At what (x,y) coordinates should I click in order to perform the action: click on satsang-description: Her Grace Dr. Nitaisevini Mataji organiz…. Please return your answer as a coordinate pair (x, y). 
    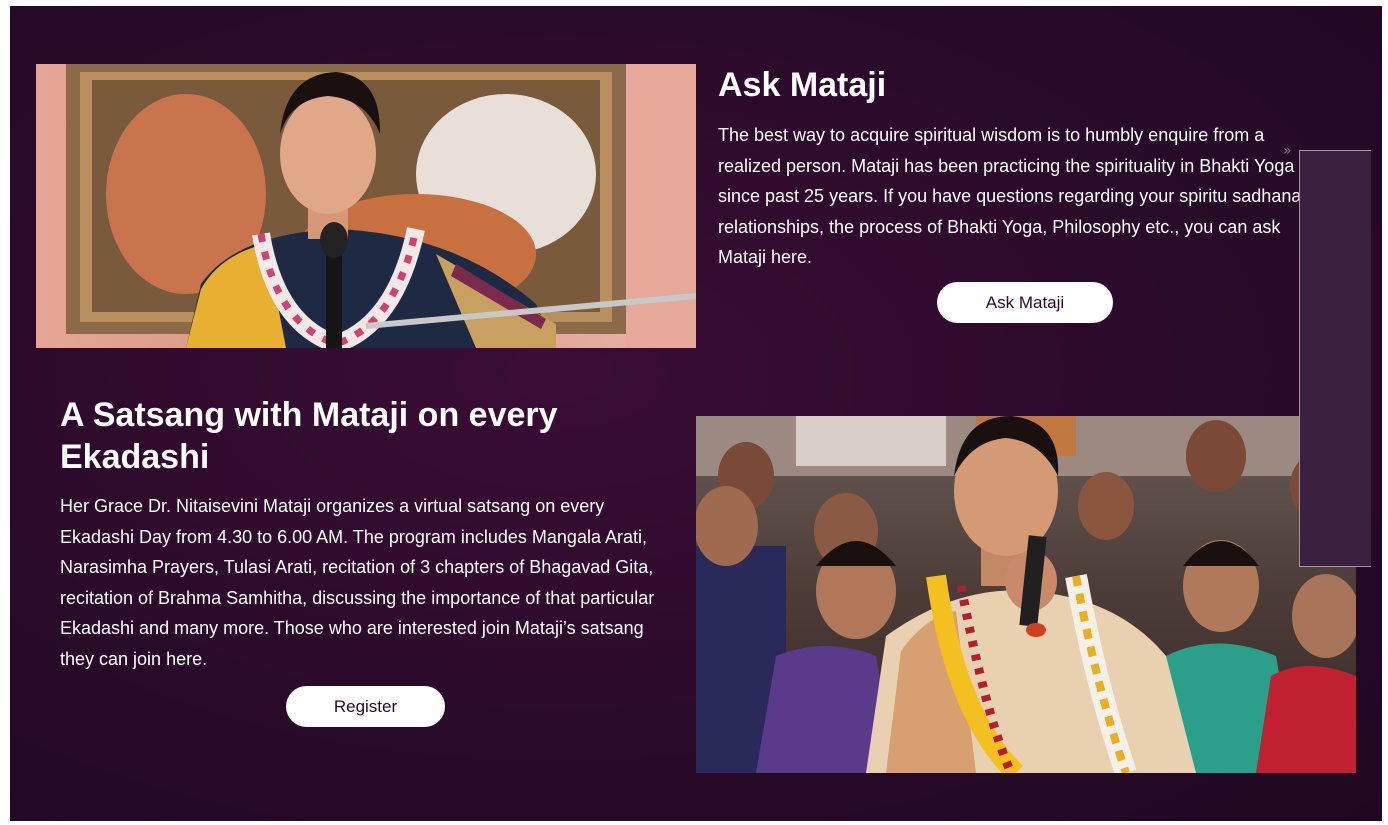
    Looking at the image, I should click on (357, 582).